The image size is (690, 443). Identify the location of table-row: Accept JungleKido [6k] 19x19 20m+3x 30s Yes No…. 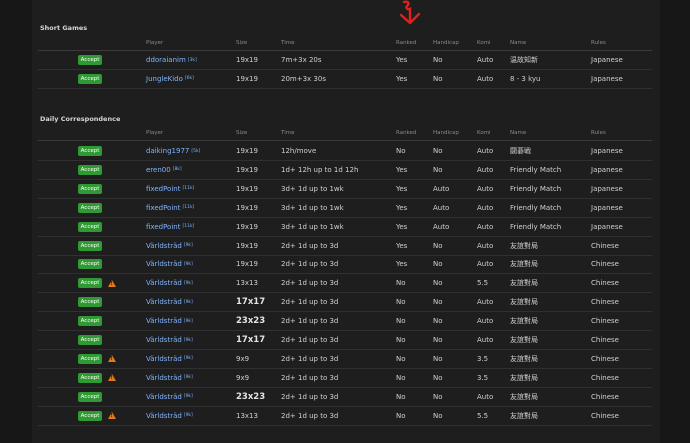
(345, 79).